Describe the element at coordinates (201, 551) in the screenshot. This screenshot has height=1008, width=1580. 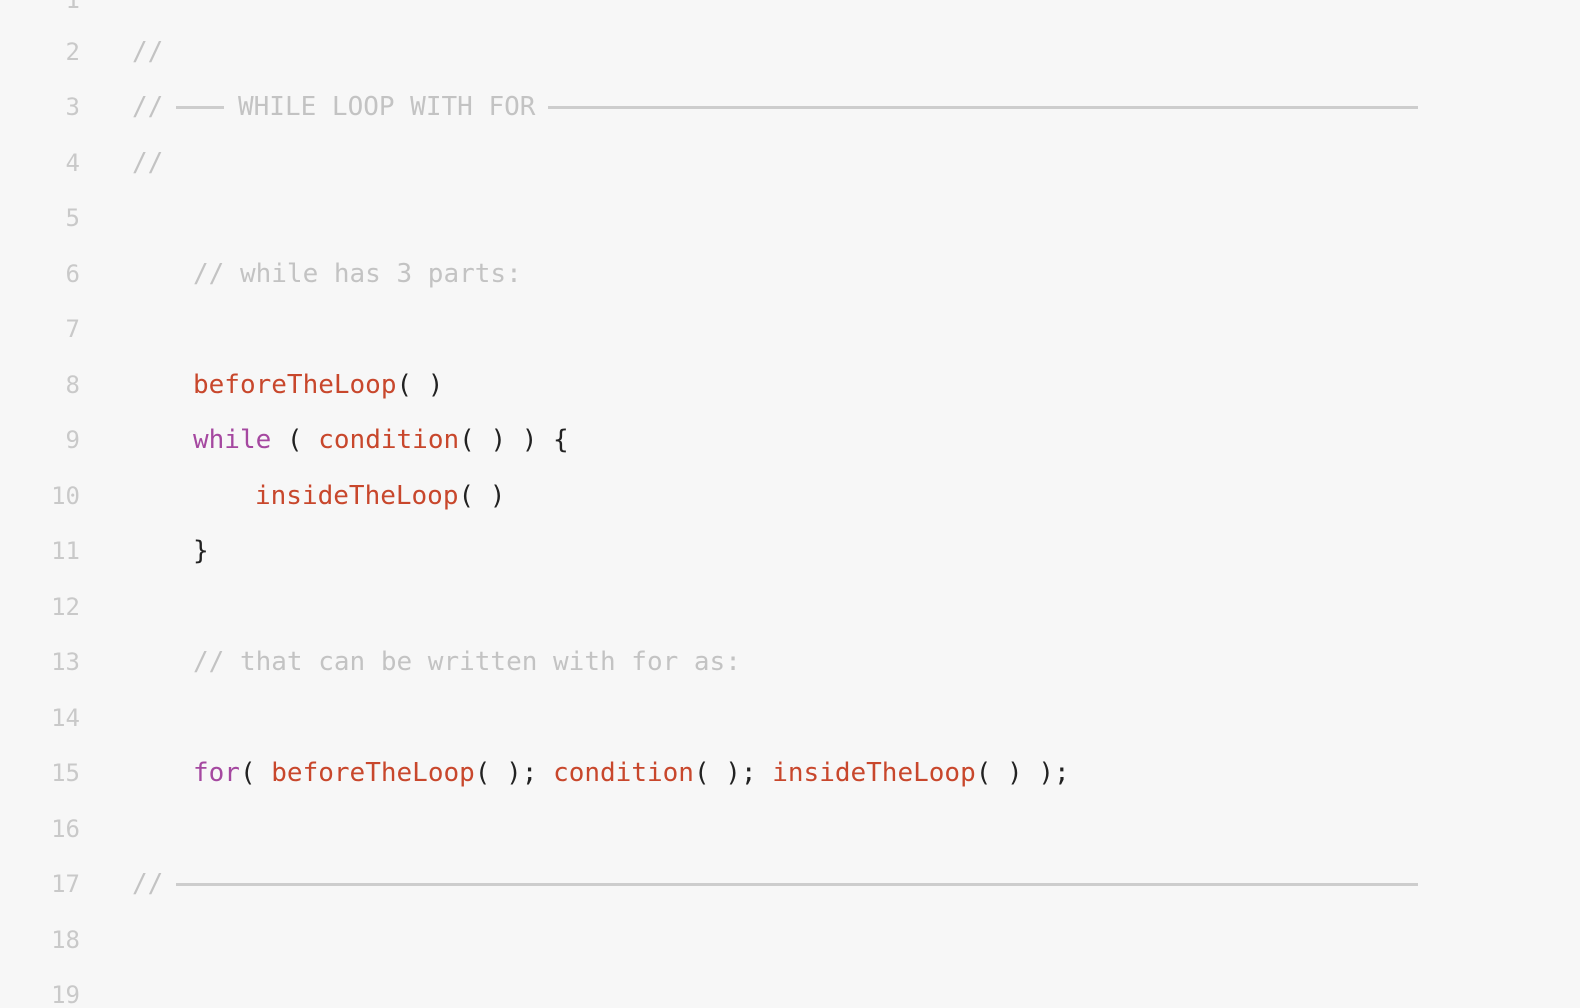
I see `closing-brace: }` at that location.